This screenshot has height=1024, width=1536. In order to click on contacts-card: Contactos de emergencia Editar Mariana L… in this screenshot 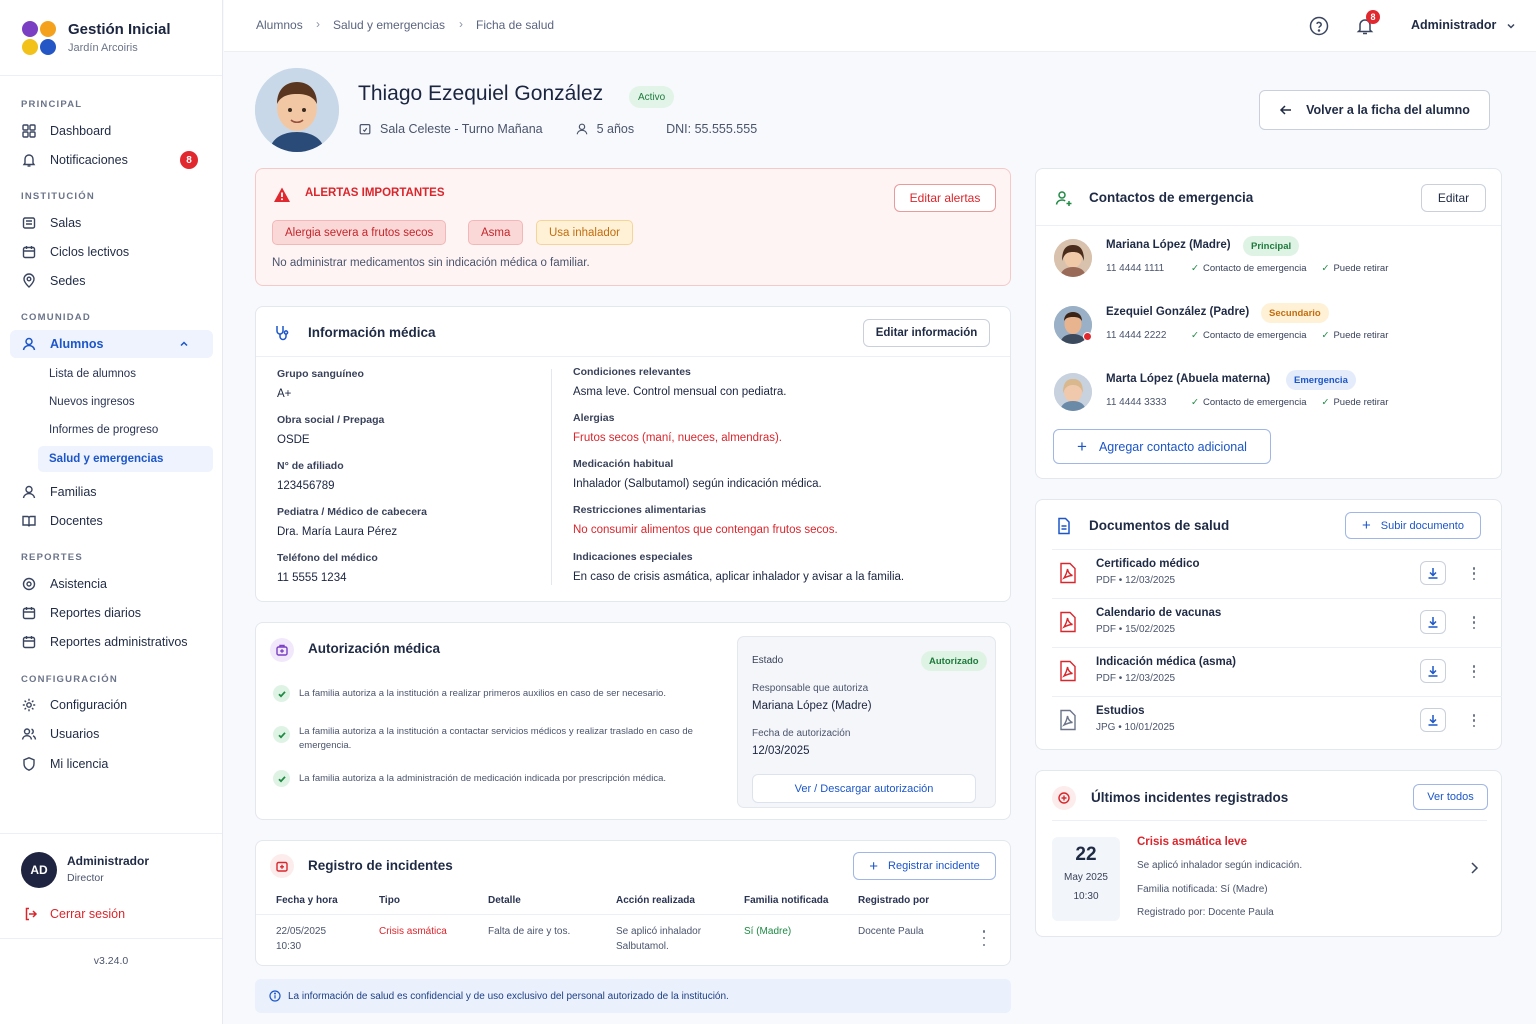, I will do `click(1268, 323)`.